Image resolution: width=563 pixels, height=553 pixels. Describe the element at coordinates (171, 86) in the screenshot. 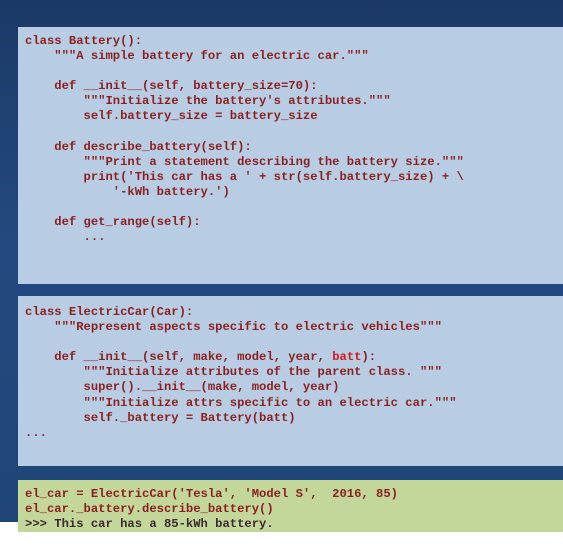

I see `code-line: def __init__(self, battery_size=70):` at that location.